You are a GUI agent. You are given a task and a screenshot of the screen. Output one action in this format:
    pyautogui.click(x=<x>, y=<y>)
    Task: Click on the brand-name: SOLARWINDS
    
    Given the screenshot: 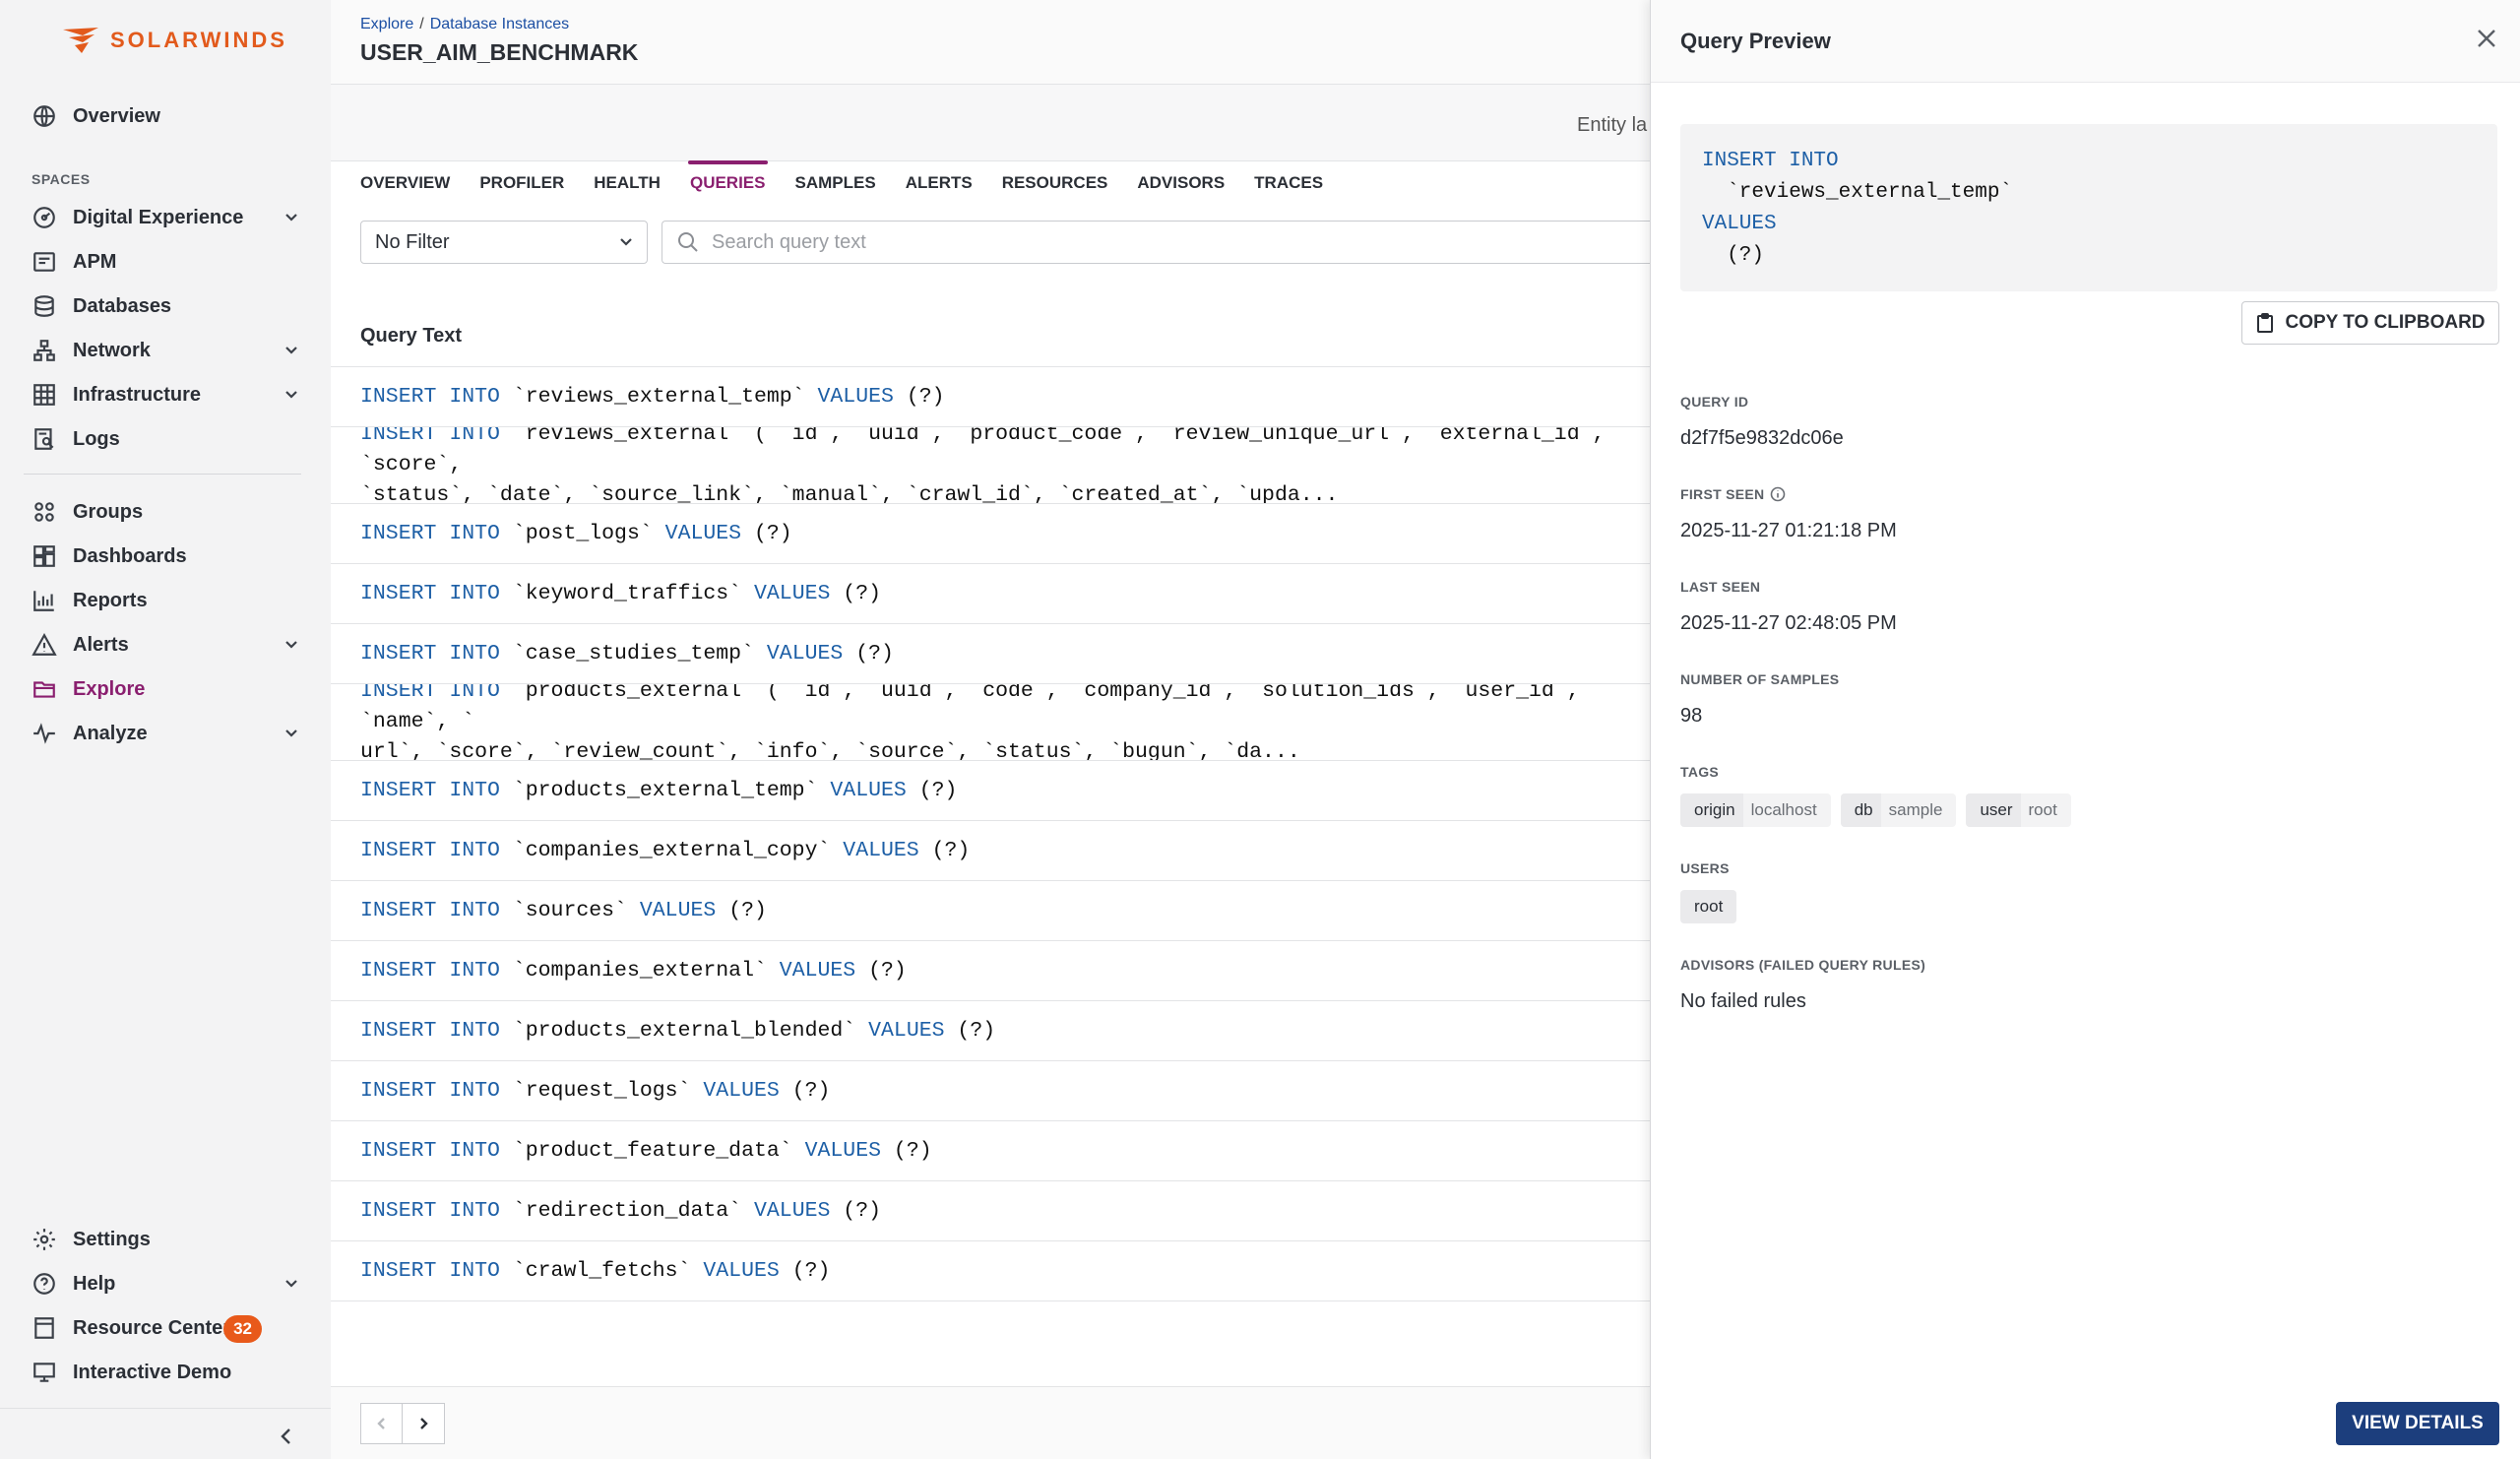 What is the action you would take?
    pyautogui.click(x=198, y=40)
    